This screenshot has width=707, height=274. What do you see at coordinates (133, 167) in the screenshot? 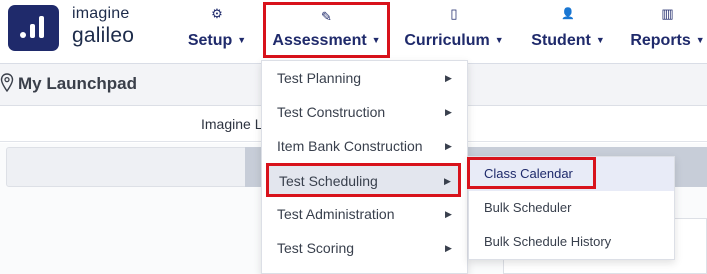
I see `side-panel` at bounding box center [133, 167].